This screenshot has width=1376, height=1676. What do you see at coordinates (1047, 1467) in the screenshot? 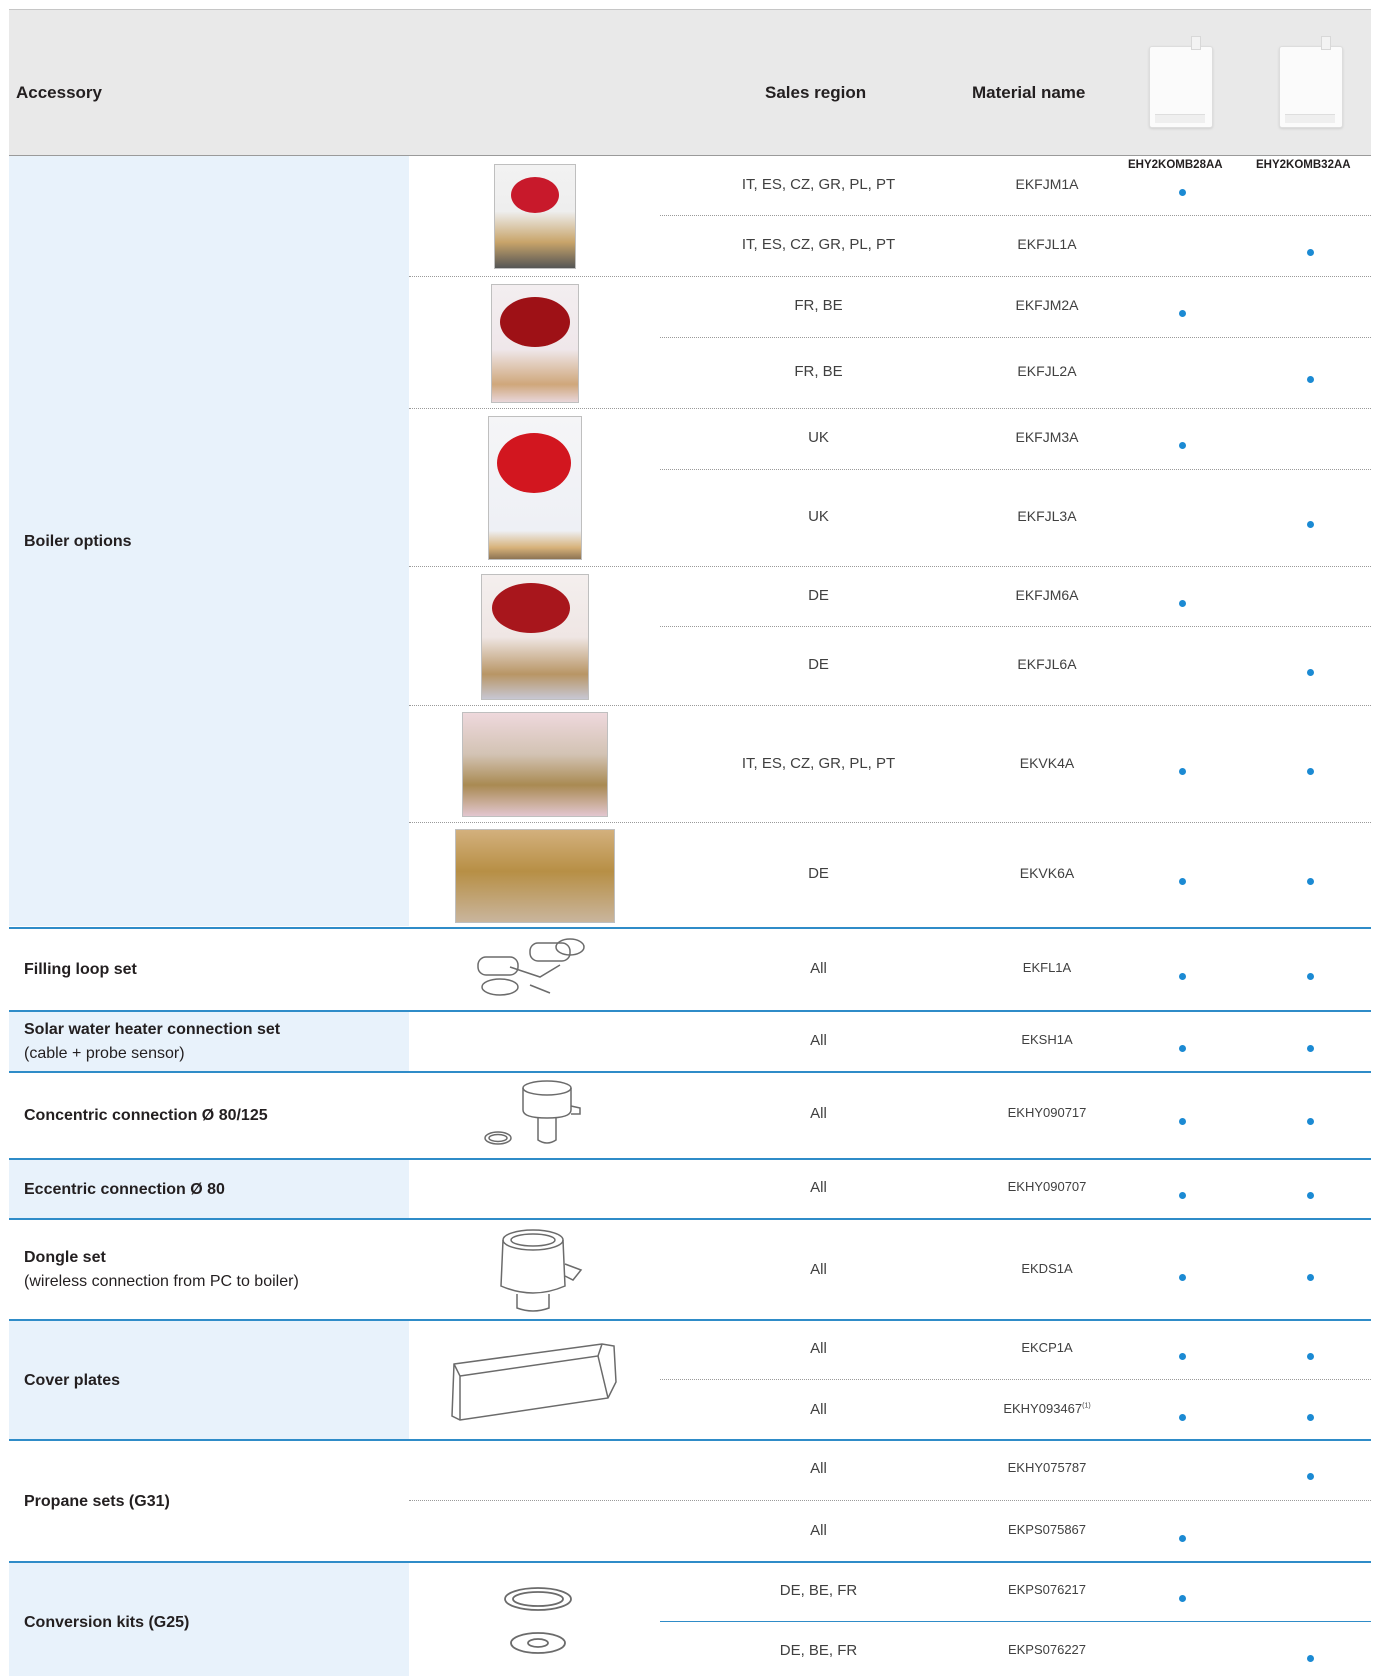
I see `material-name-cell: EKHY075787` at bounding box center [1047, 1467].